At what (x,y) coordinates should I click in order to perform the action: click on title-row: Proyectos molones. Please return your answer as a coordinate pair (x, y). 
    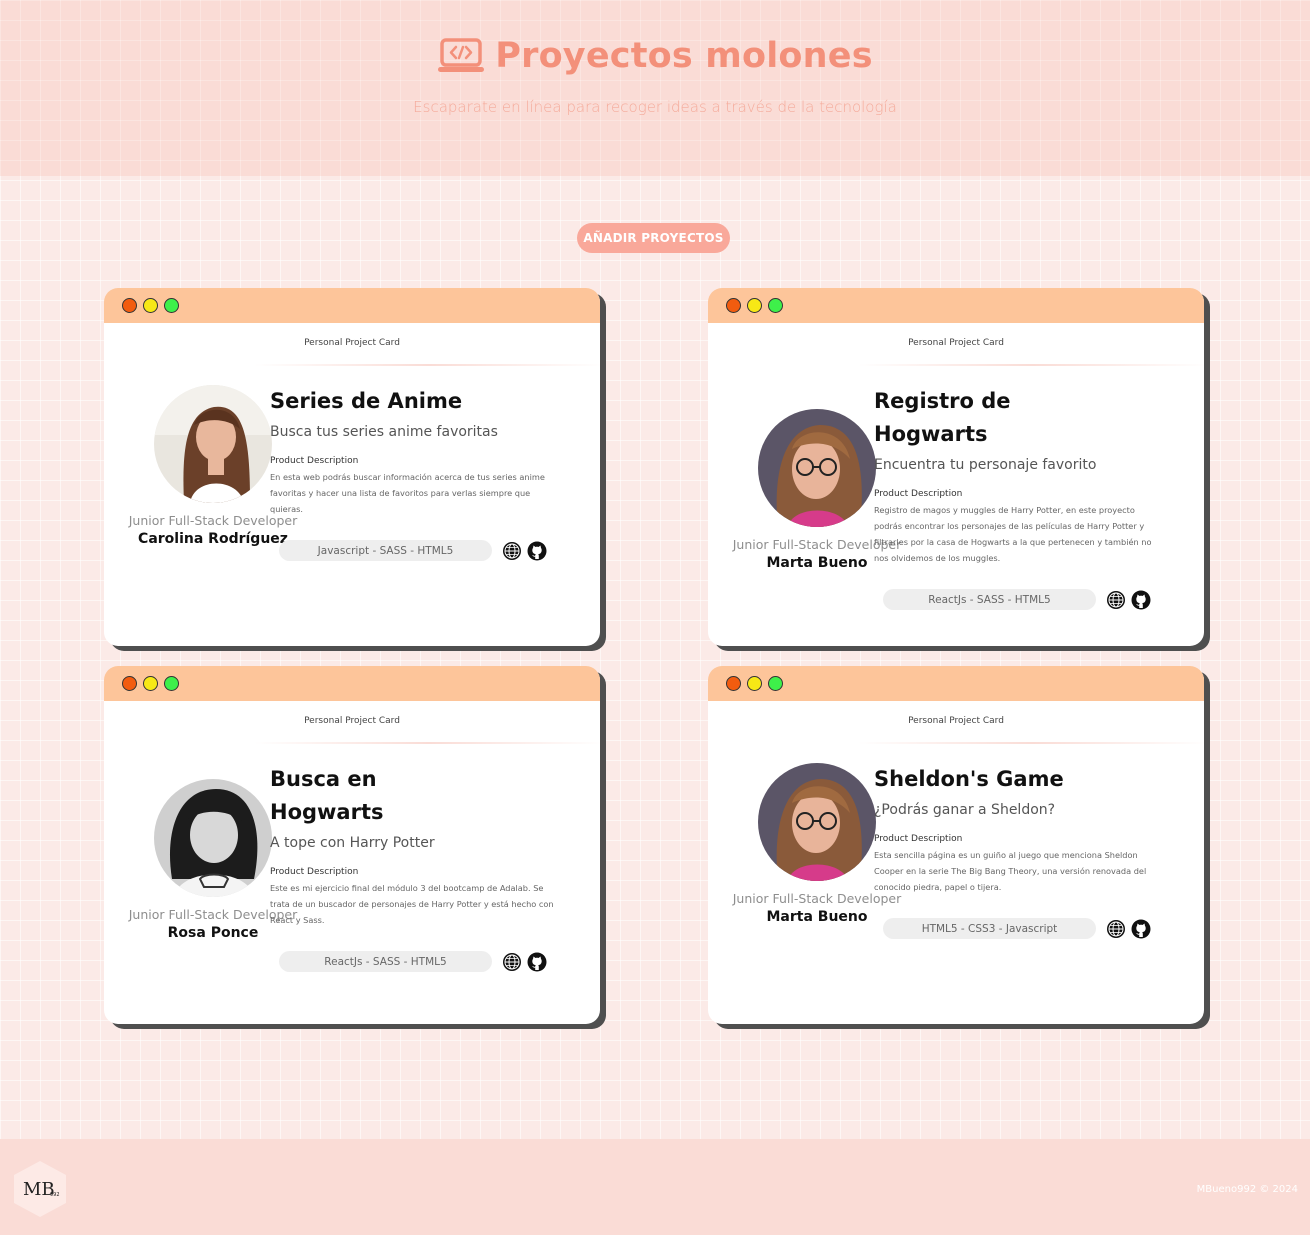
    Looking at the image, I should click on (655, 56).